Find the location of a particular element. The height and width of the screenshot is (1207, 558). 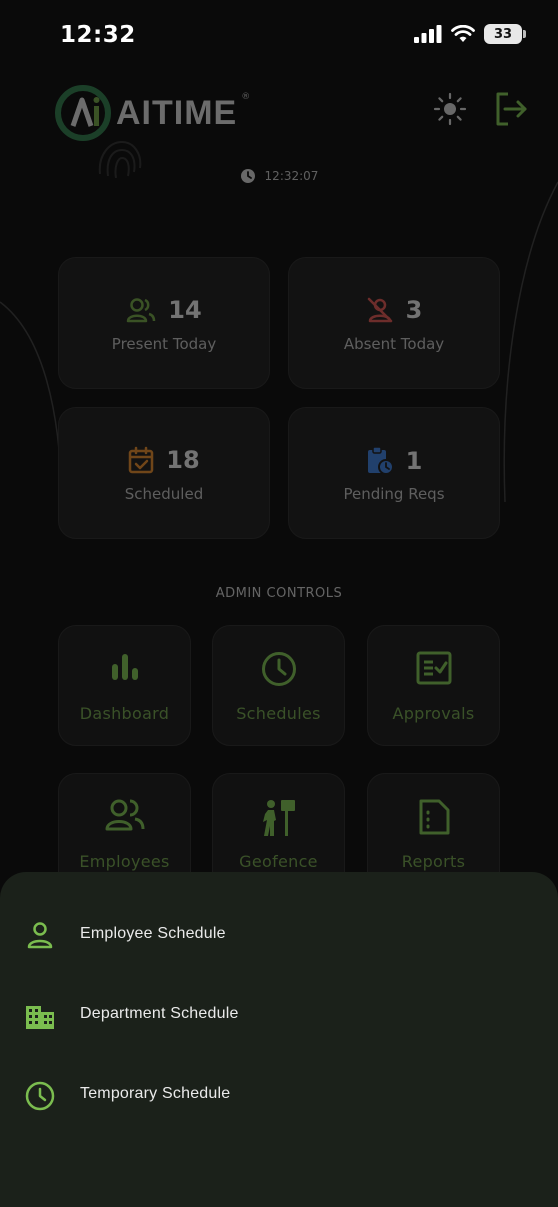

checklist-icon is located at coordinates (433, 668).